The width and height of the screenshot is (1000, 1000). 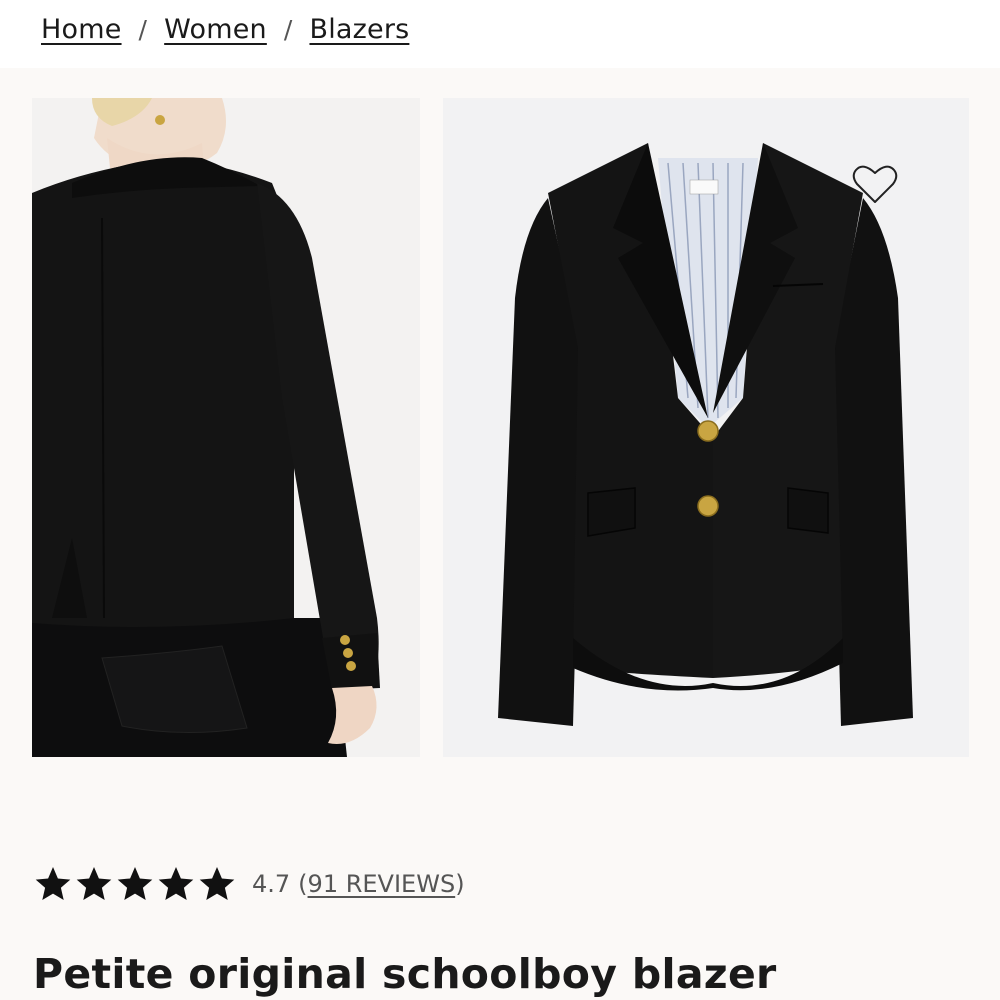 I want to click on reviews-link: (91 REVIEWS), so click(x=381, y=884).